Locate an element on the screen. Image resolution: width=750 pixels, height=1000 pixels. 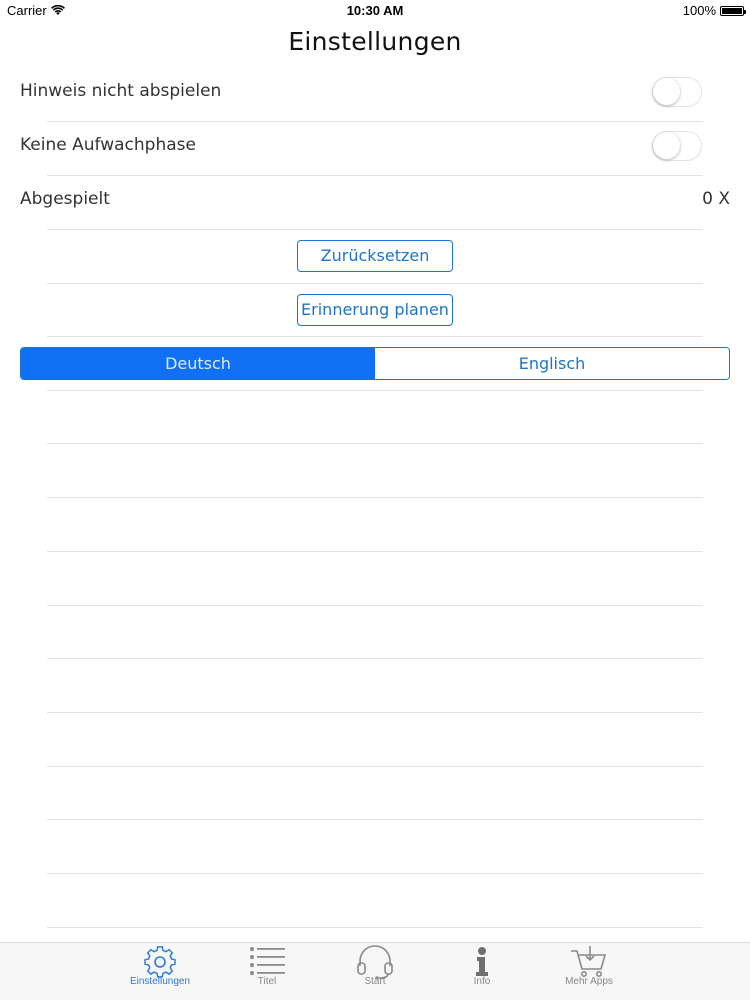
hinweis-toggle is located at coordinates (677, 92).